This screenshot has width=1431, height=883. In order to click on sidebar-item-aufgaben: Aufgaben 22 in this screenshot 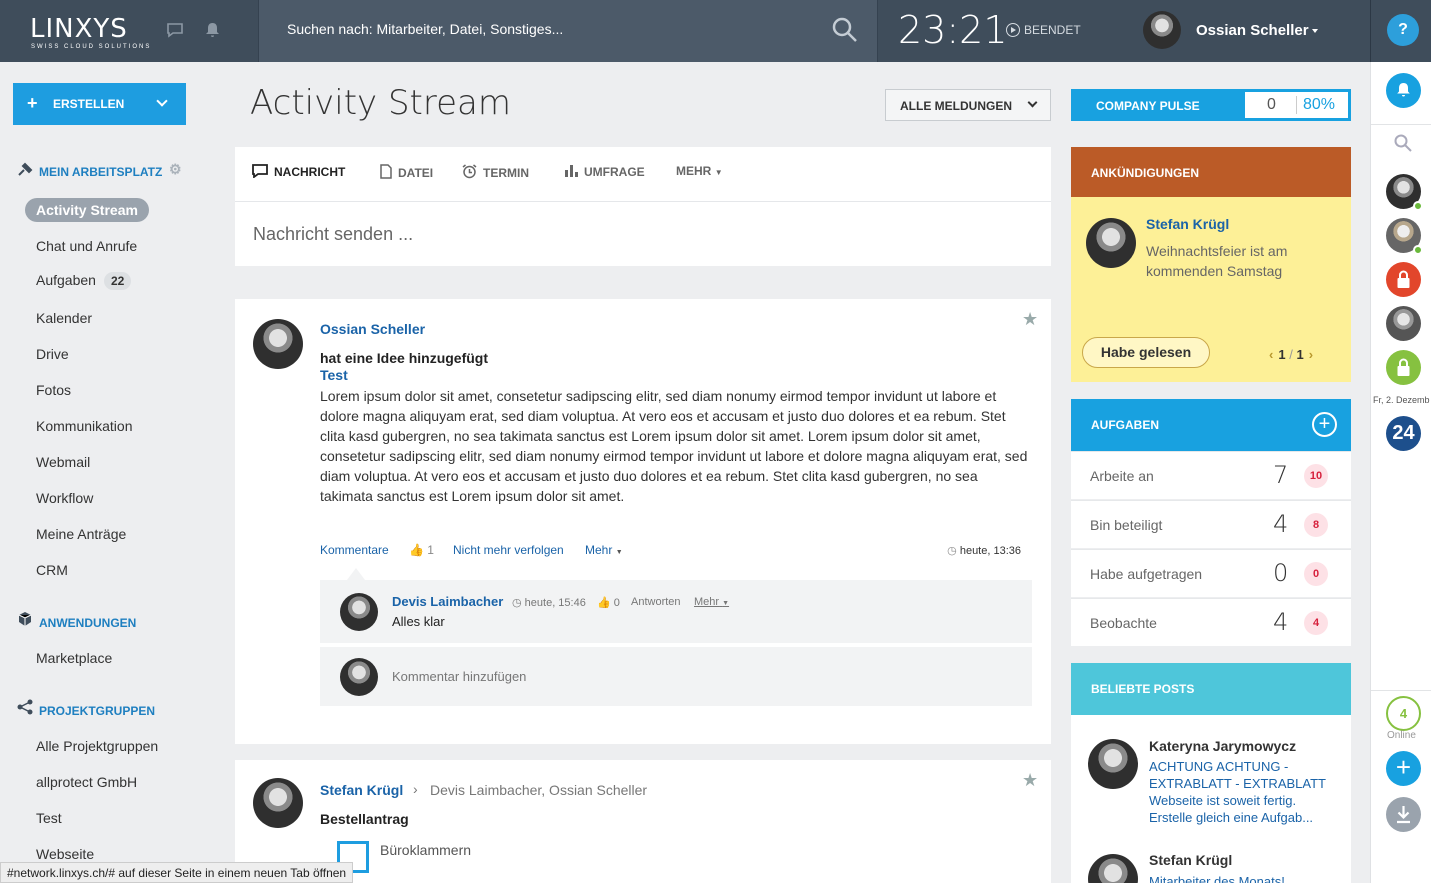, I will do `click(84, 281)`.